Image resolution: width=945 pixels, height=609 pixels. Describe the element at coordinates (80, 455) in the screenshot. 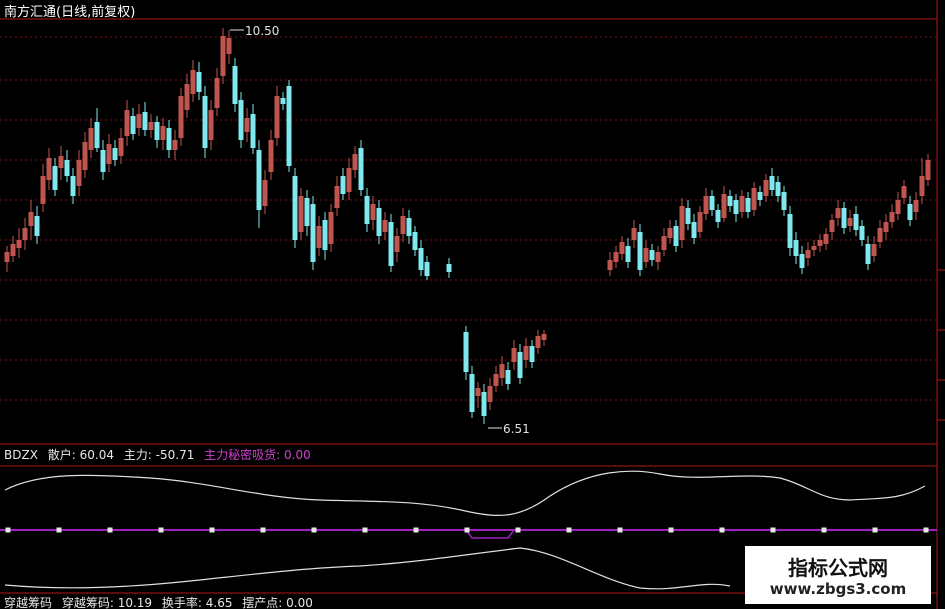

I see `retail-value: 散户: 60.04` at that location.